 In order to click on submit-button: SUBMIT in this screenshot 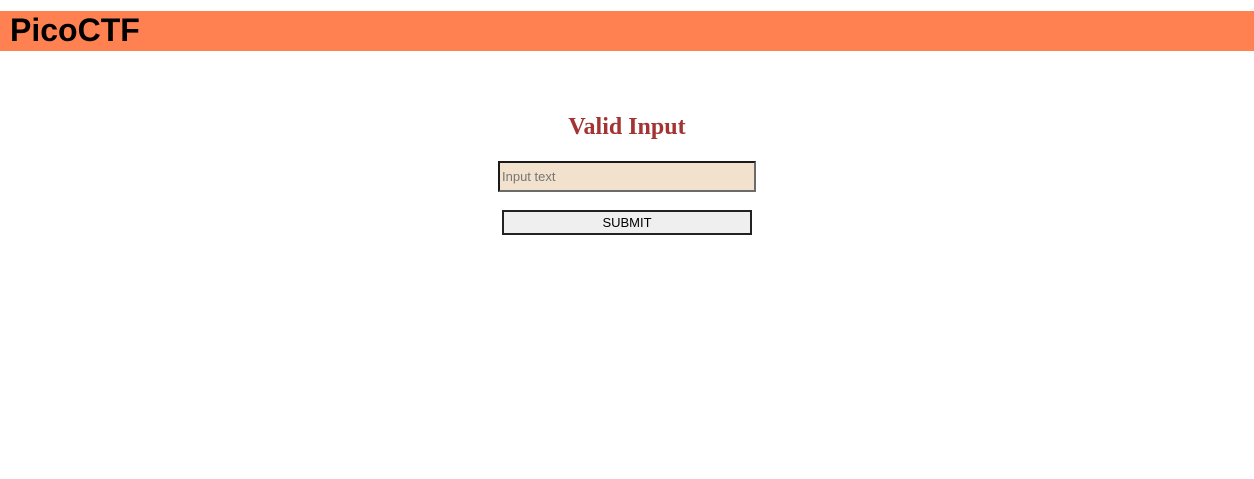, I will do `click(627, 222)`.